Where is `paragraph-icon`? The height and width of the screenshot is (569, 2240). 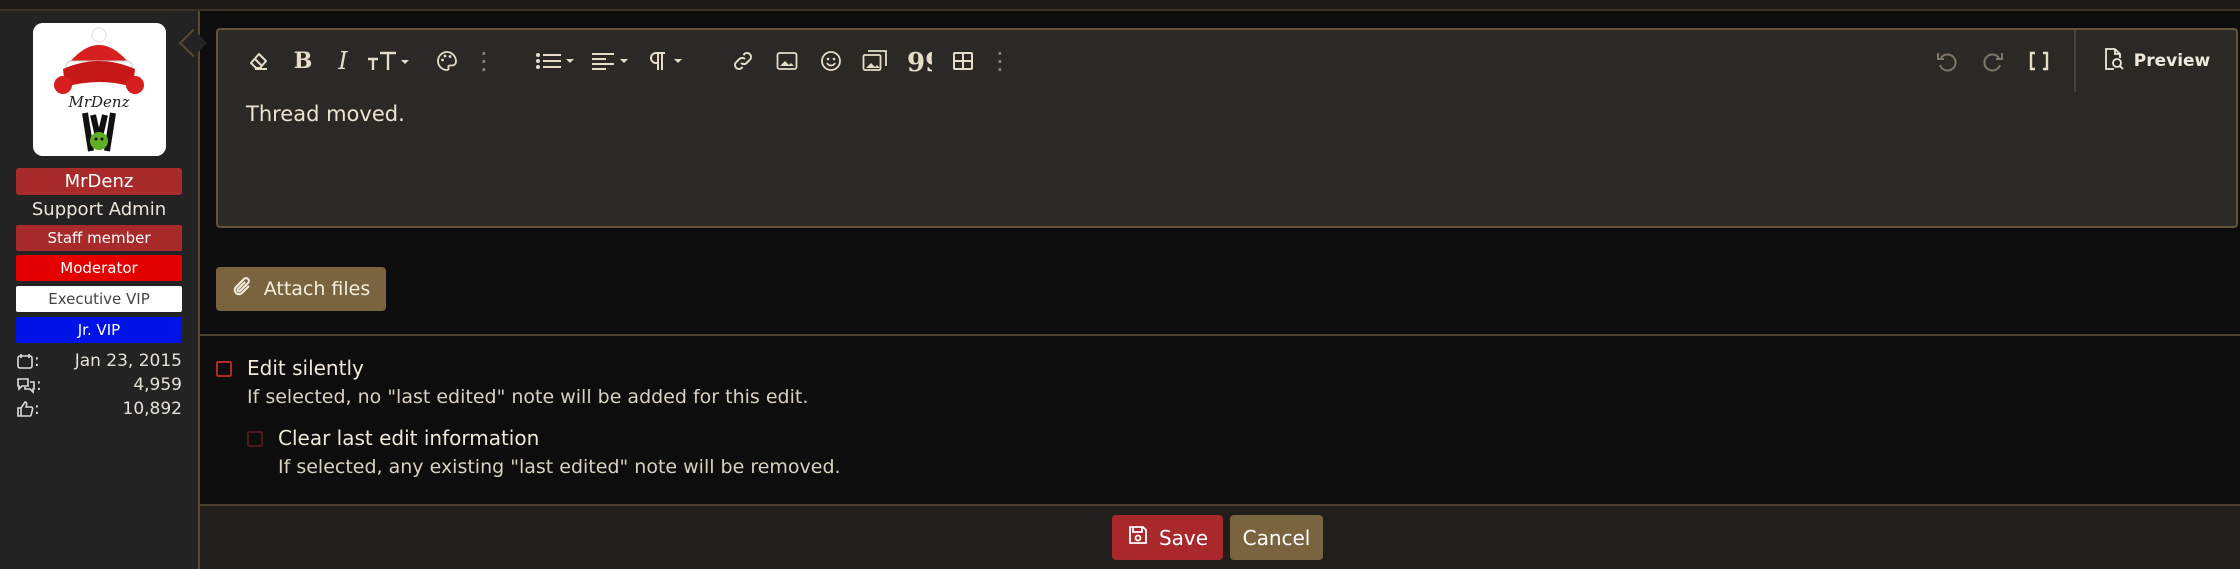 paragraph-icon is located at coordinates (668, 61).